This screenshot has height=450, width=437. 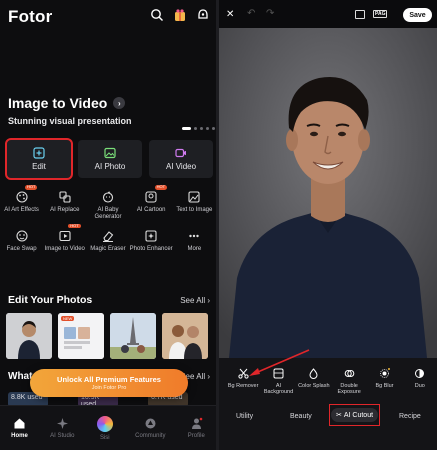 I want to click on tool-photo-enhancer: Photo Enhancer, so click(x=151, y=241).